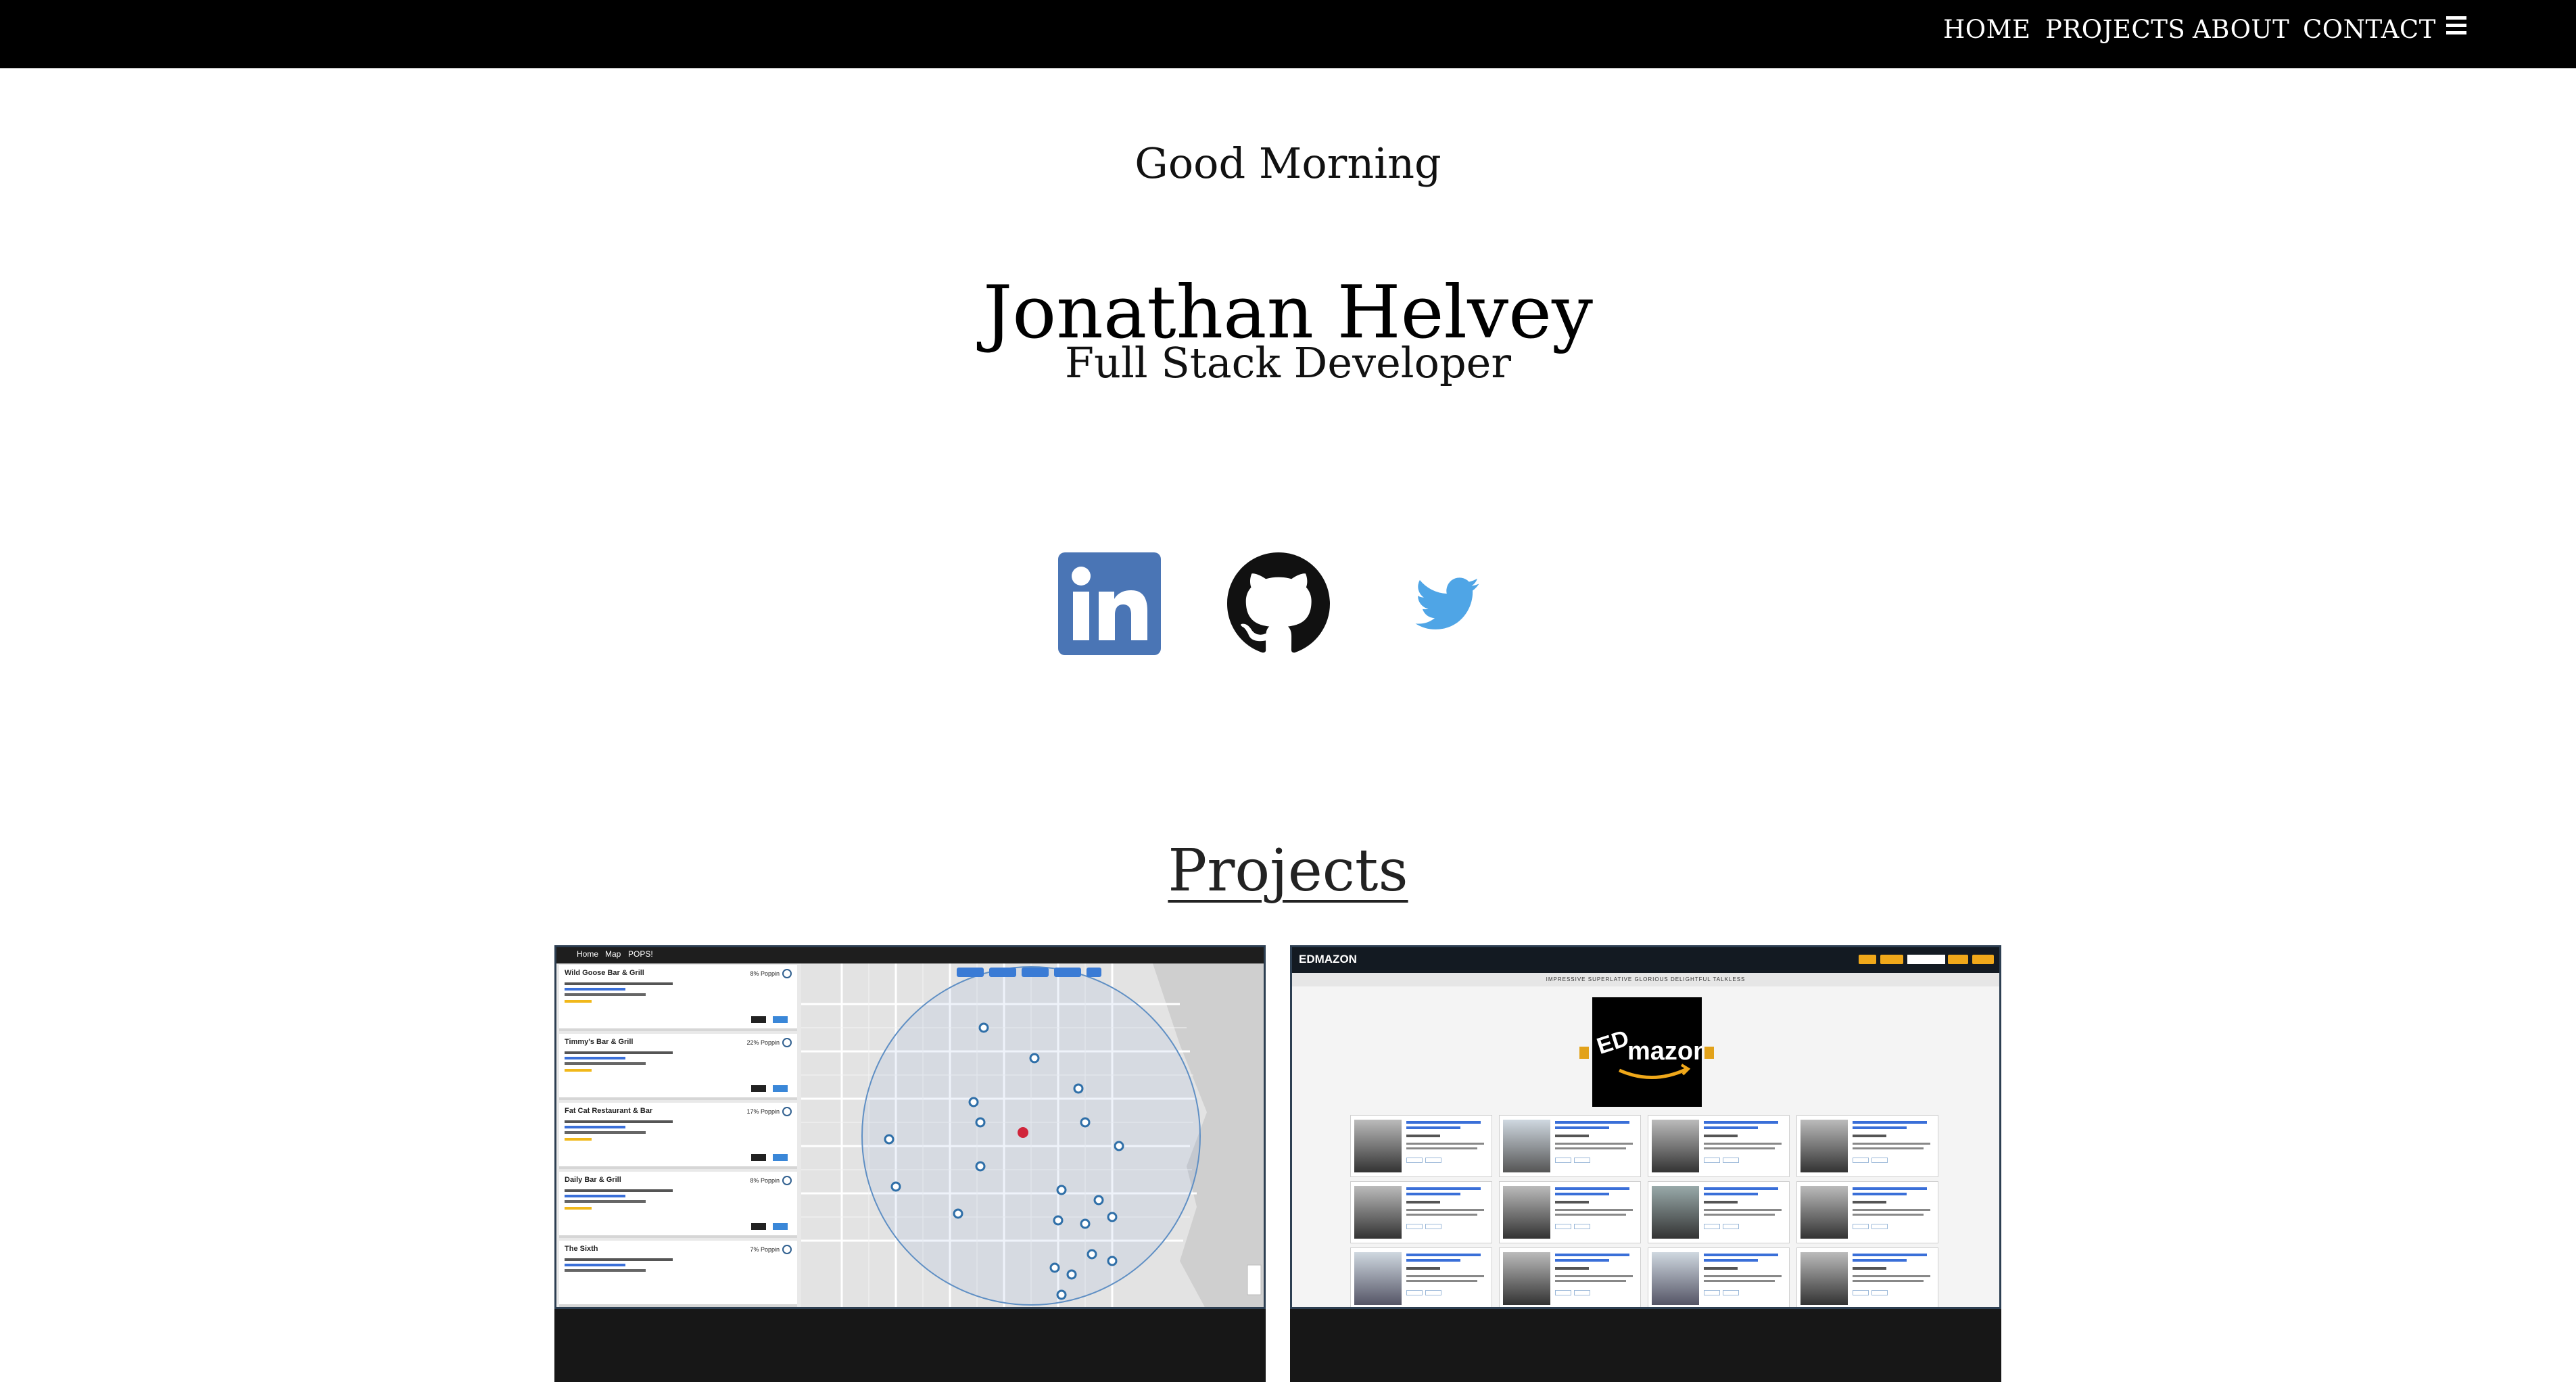  Describe the element at coordinates (678, 998) in the screenshot. I see `list-item: Wild Goose Bar & Grill 8% Poppin` at that location.